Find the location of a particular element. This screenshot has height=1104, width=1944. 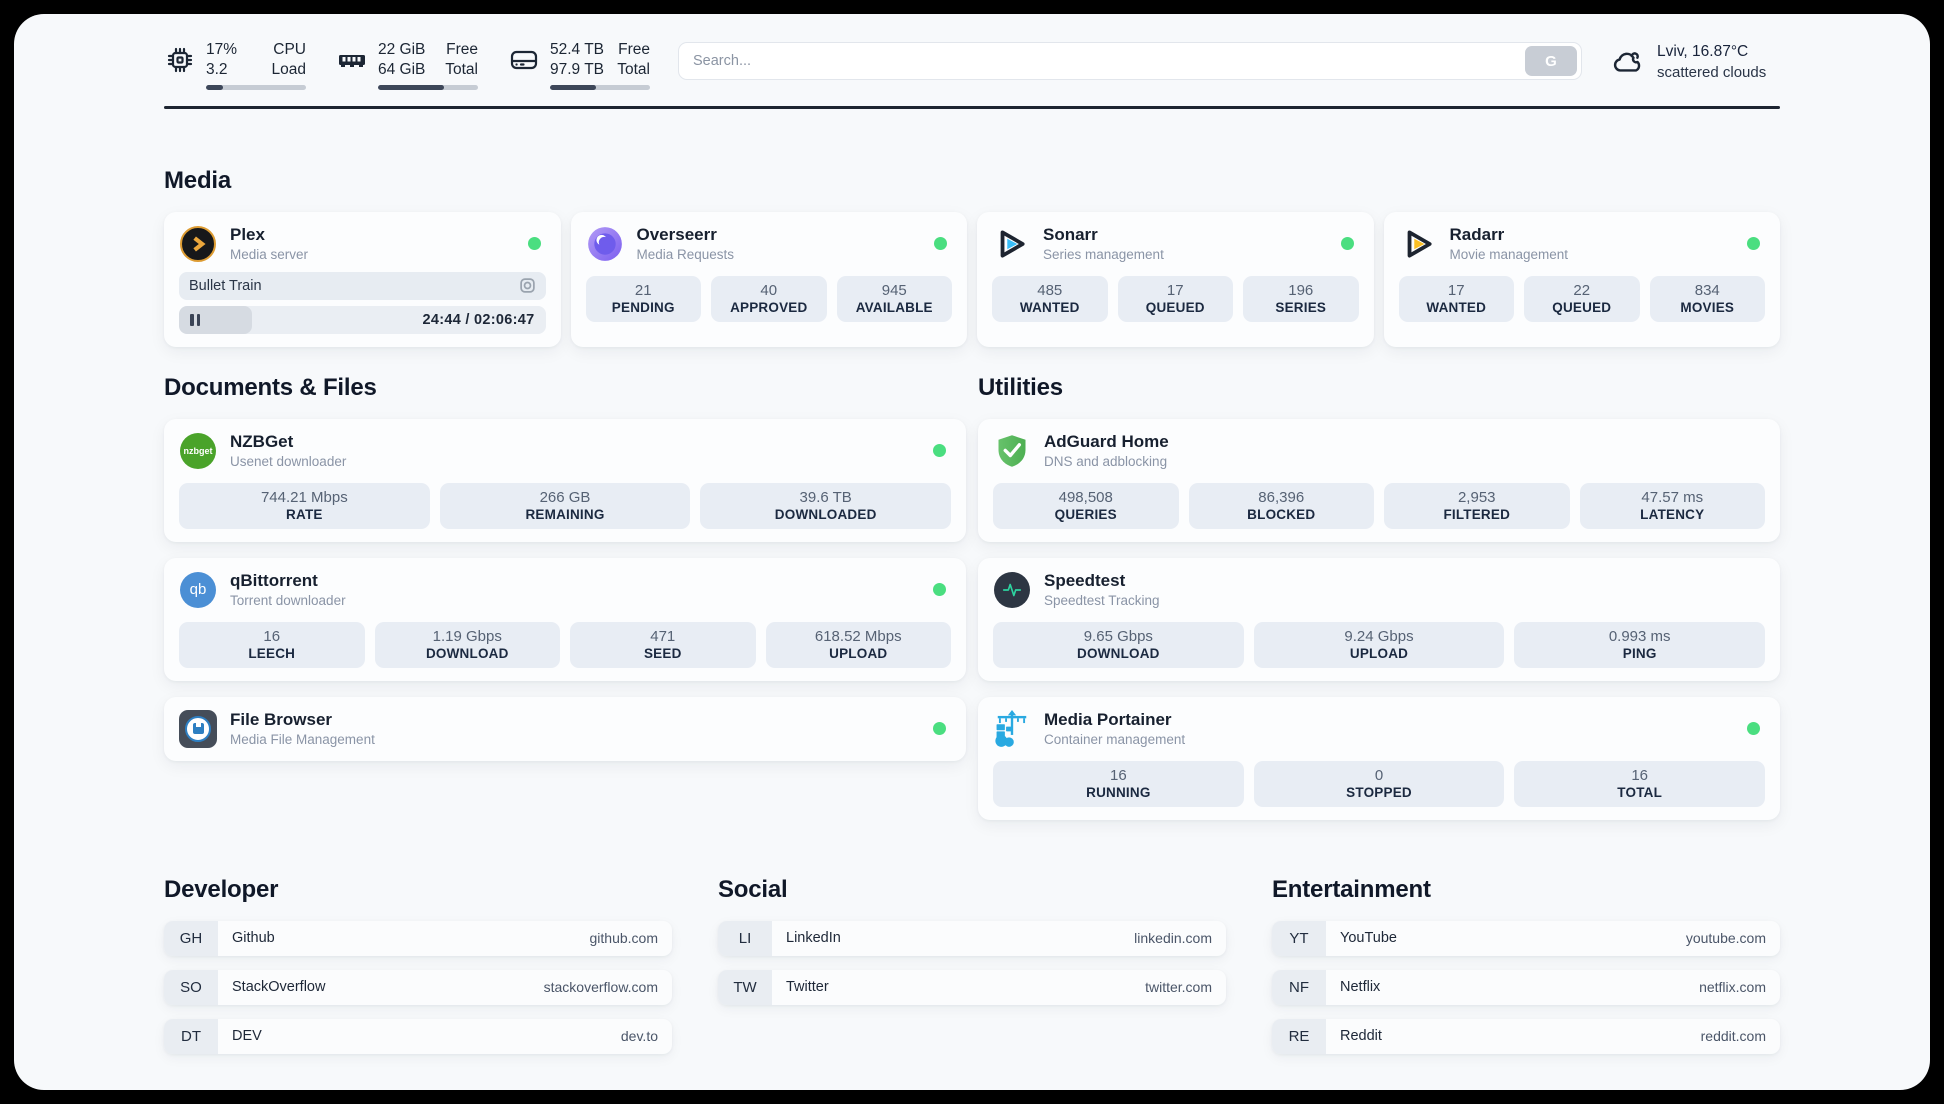

stat-download: 1.19 Gbps DOWNLOAD is located at coordinates (467, 644).